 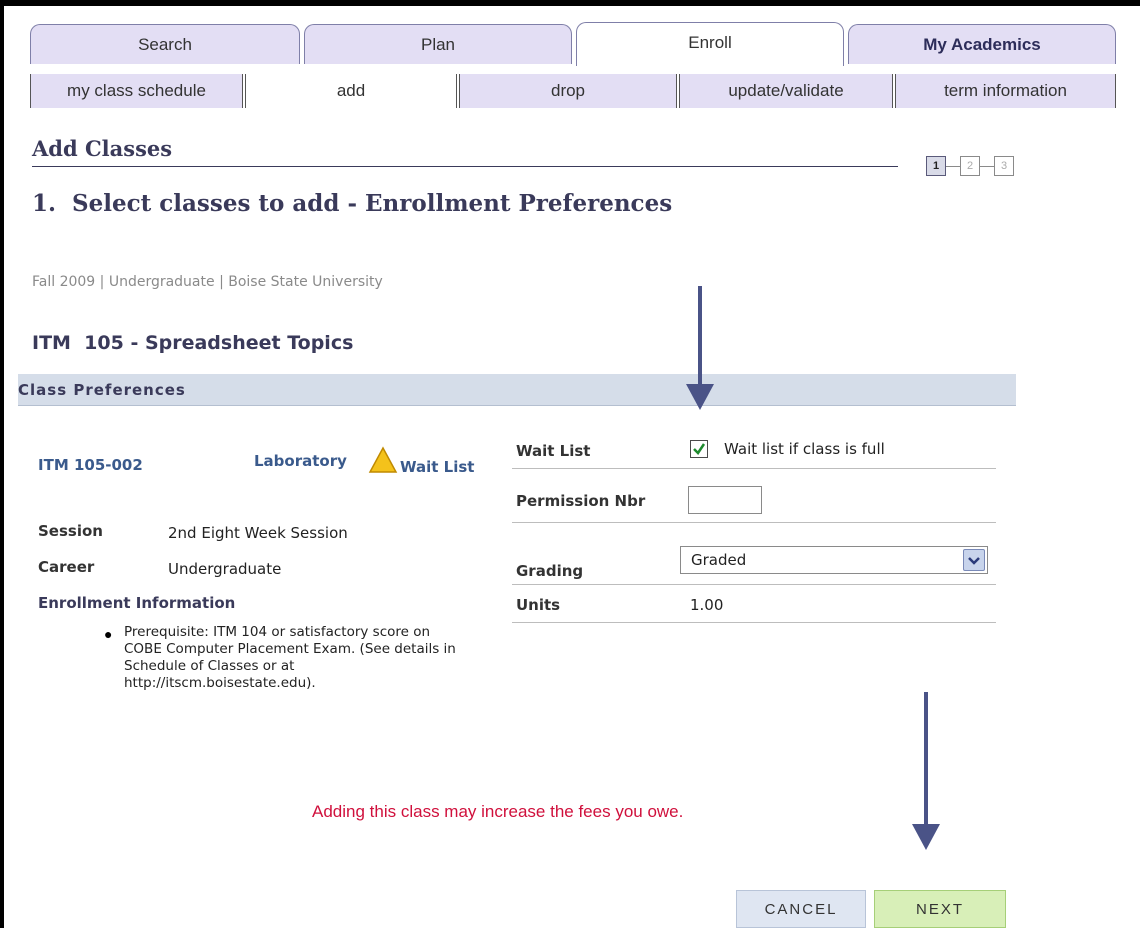 I want to click on subtab-label: update/validate, so click(x=786, y=90).